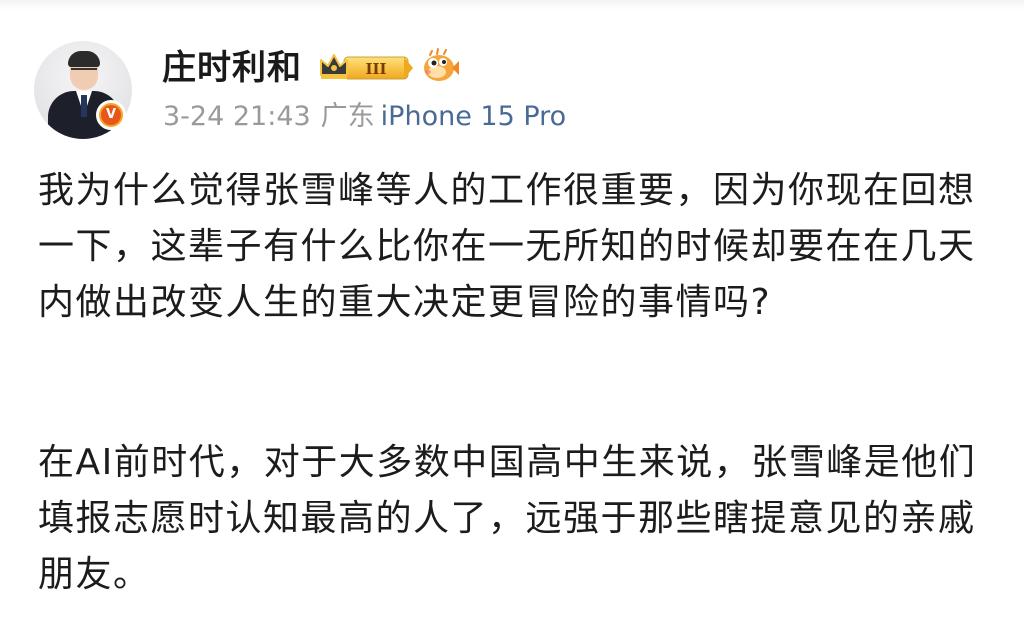 Image resolution: width=1024 pixels, height=636 pixels. What do you see at coordinates (84, 59) in the screenshot?
I see `avatar-hair` at bounding box center [84, 59].